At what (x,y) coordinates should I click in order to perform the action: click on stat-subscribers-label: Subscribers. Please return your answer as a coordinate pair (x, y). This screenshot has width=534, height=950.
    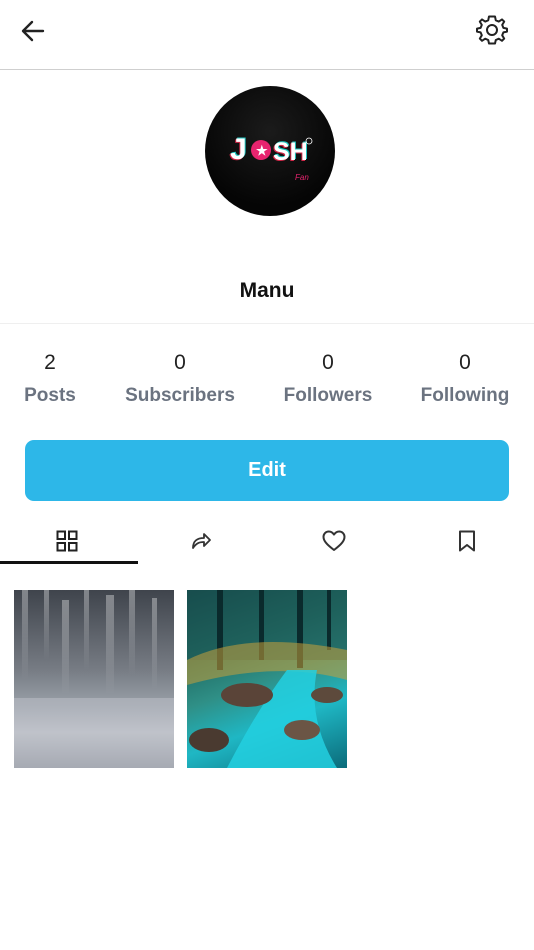
    Looking at the image, I should click on (180, 395).